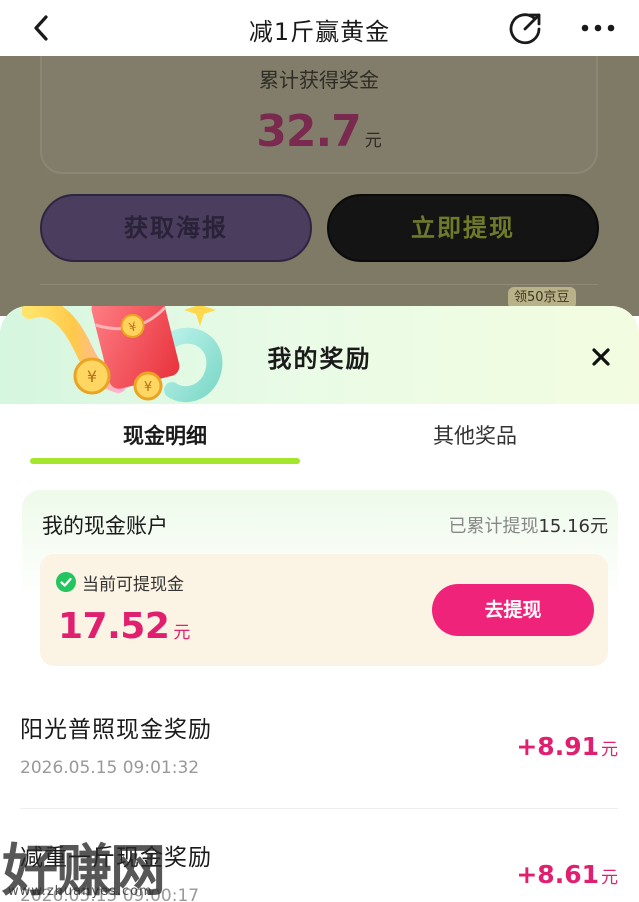 The image size is (639, 902). Describe the element at coordinates (100, 864) in the screenshot. I see `site-watermark: 好赚网 www.zhuanyes.com` at that location.